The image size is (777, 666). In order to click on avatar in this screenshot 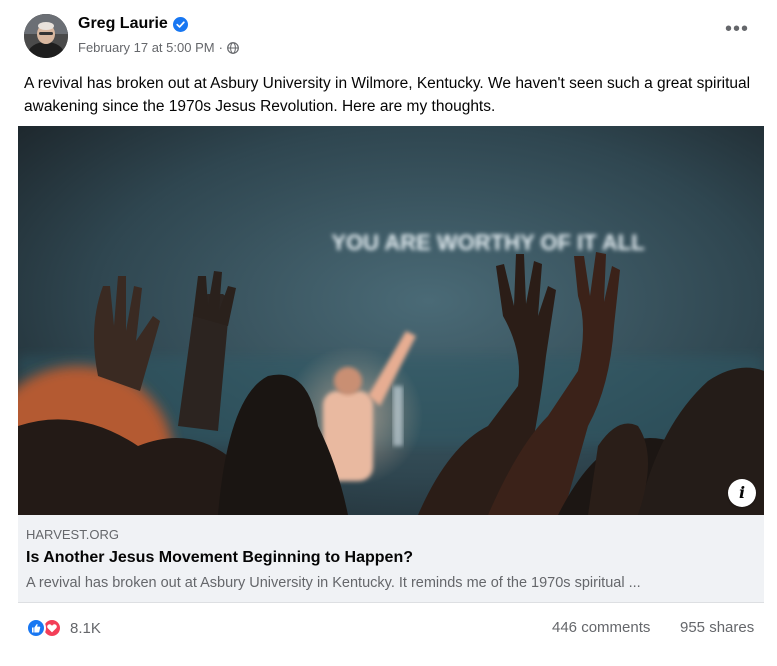, I will do `click(46, 36)`.